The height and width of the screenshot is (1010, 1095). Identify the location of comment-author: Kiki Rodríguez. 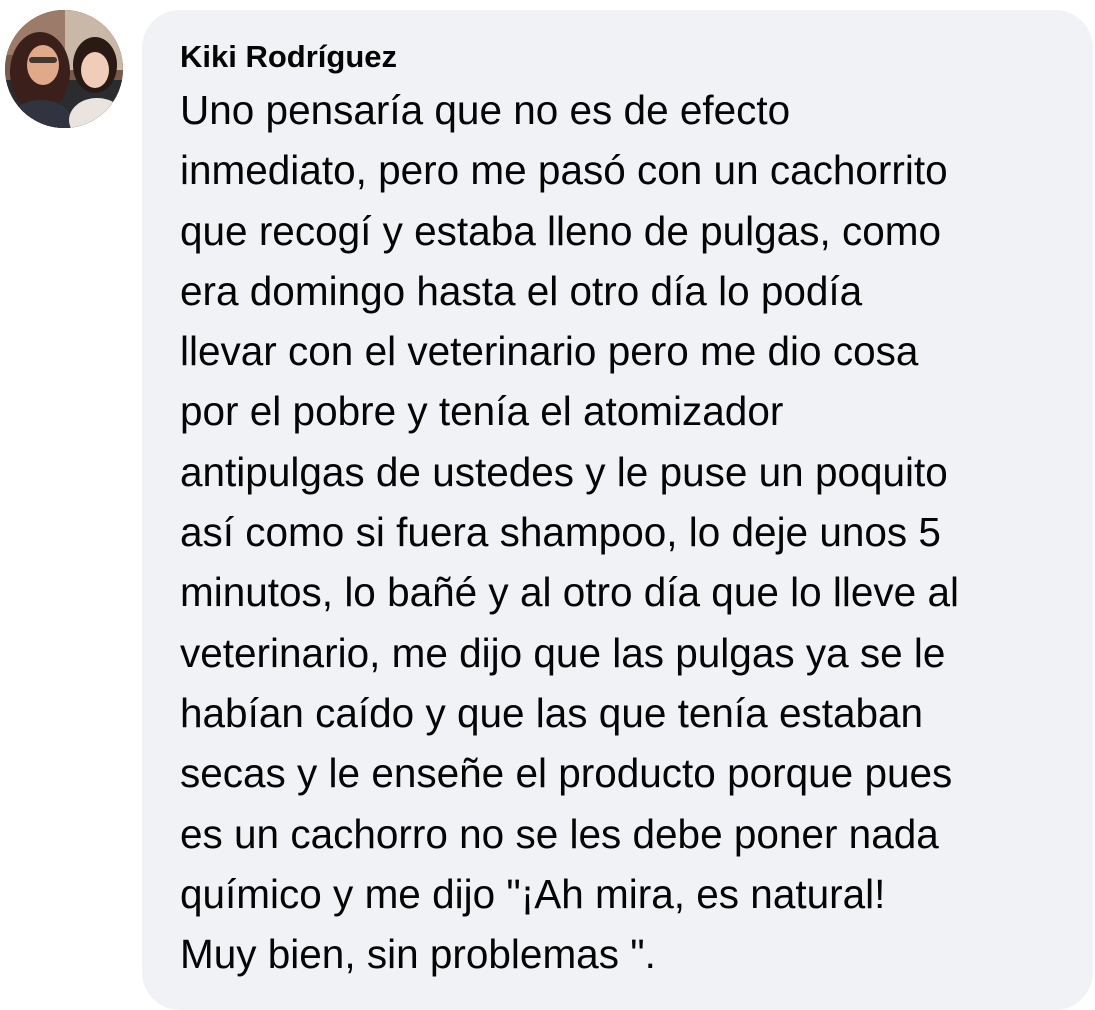
(621, 57).